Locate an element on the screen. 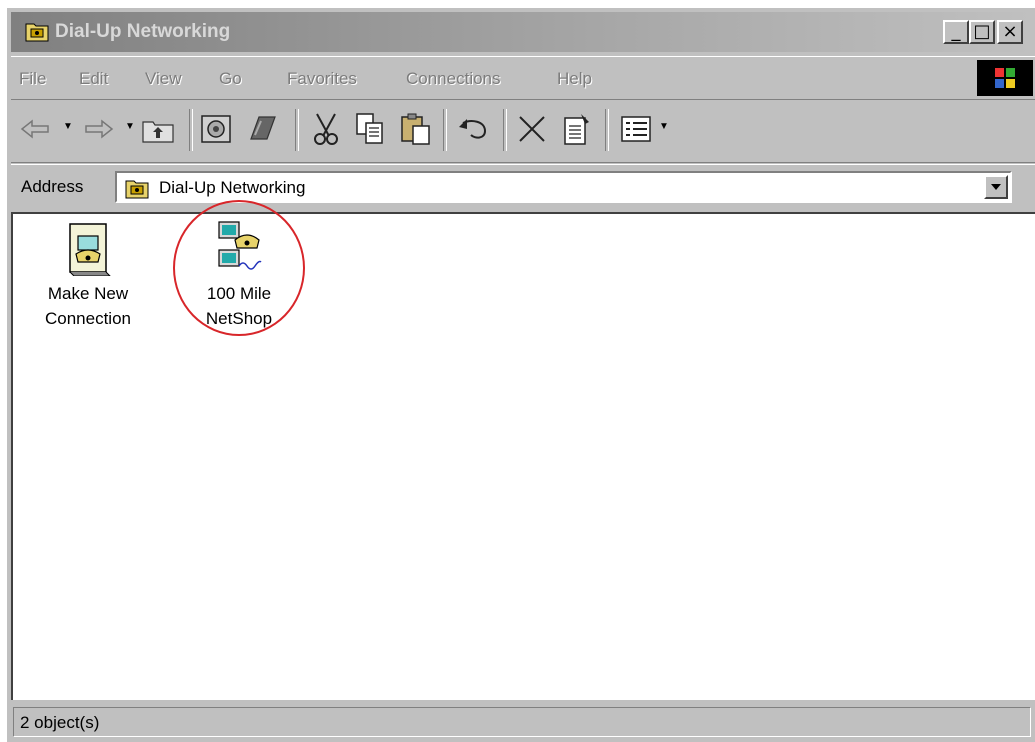 The height and width of the screenshot is (742, 1035). views-icon is located at coordinates (636, 129).